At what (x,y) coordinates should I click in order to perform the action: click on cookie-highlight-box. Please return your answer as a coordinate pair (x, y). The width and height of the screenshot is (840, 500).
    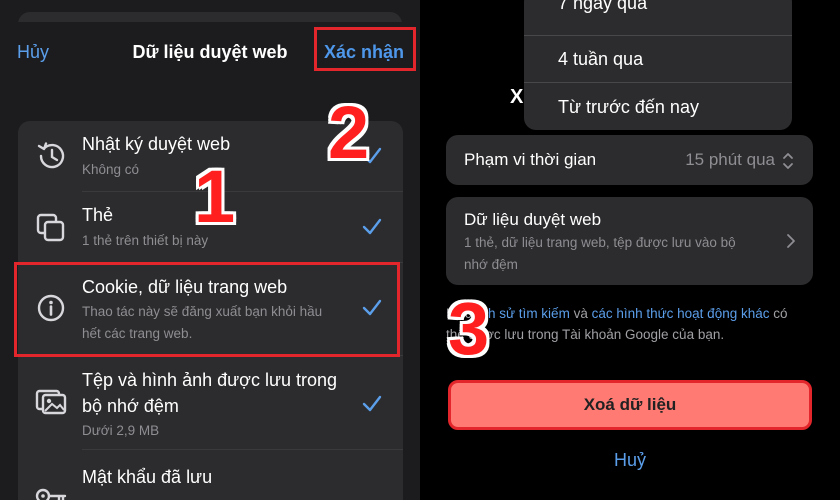
    Looking at the image, I should click on (207, 309).